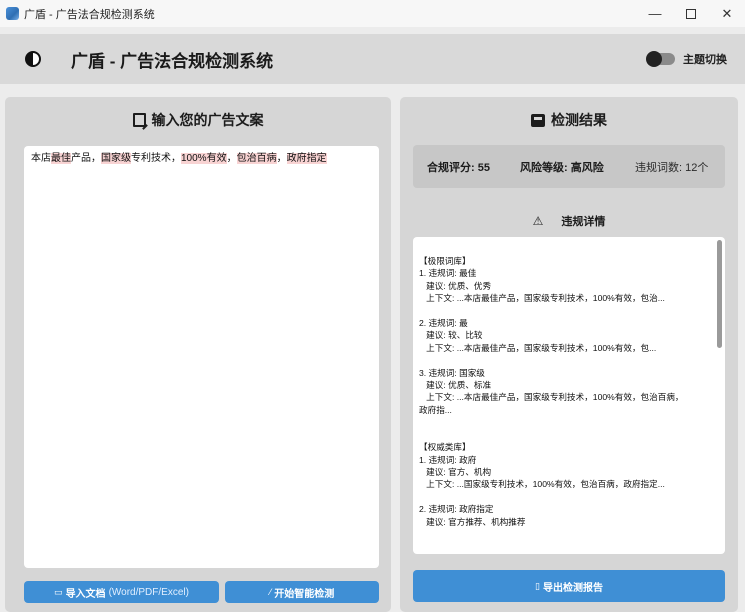 Image resolution: width=745 pixels, height=612 pixels. I want to click on detect-button-label: 开始智能检测, so click(304, 594).